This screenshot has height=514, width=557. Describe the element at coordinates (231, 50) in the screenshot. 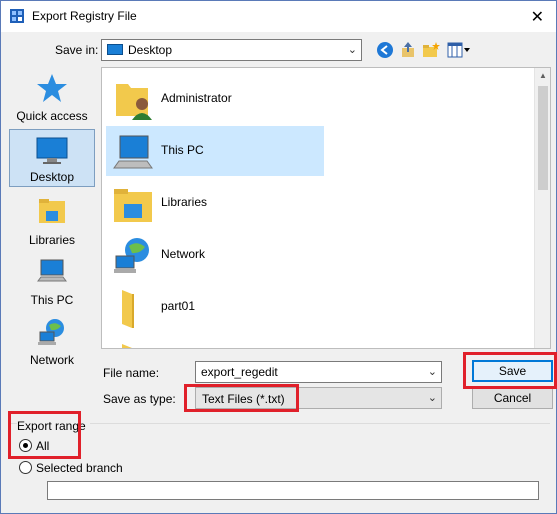

I see `save-in-dropdown: Desktop ⌄` at that location.